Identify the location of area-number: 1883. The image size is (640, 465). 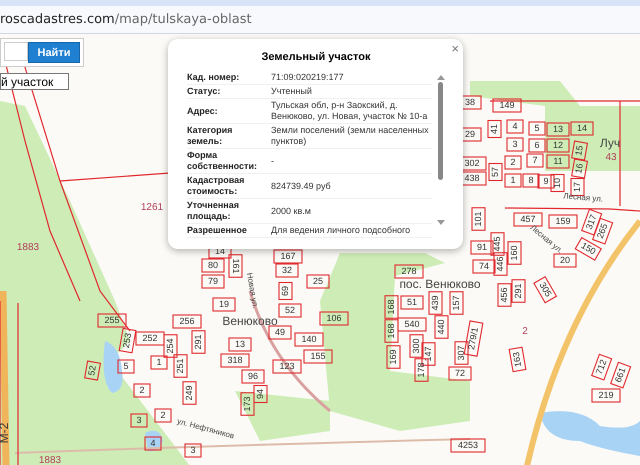
(28, 247).